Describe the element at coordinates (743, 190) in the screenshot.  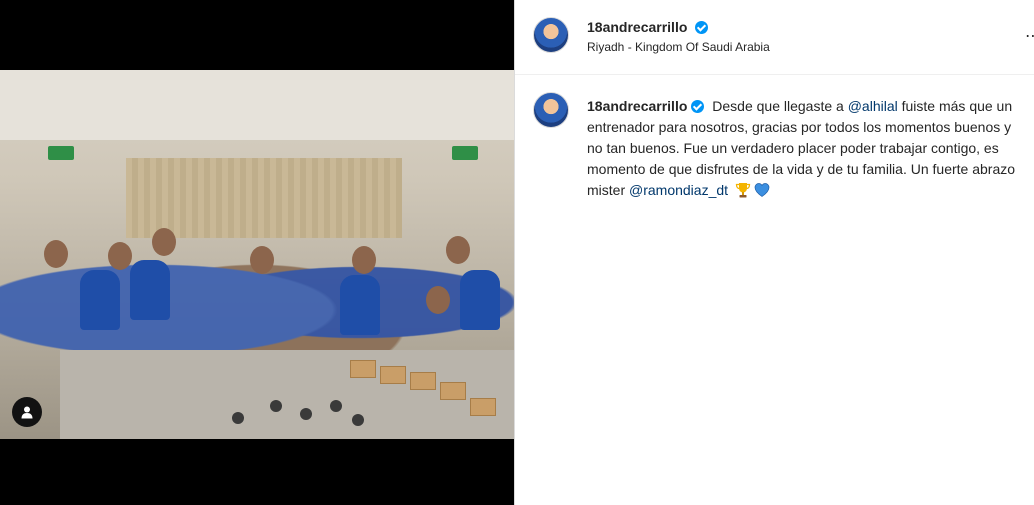
I see `trophy-icon` at that location.